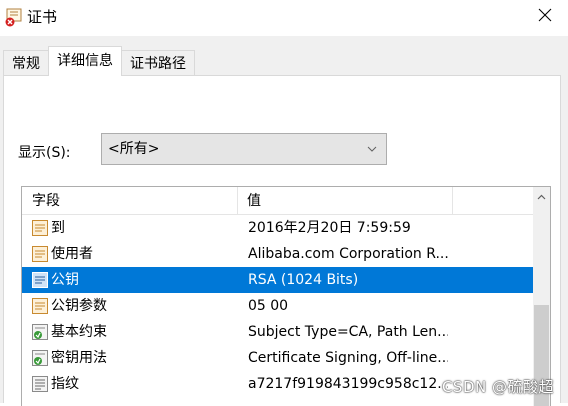  I want to click on list-row: 公钥参数 05 00, so click(278, 306).